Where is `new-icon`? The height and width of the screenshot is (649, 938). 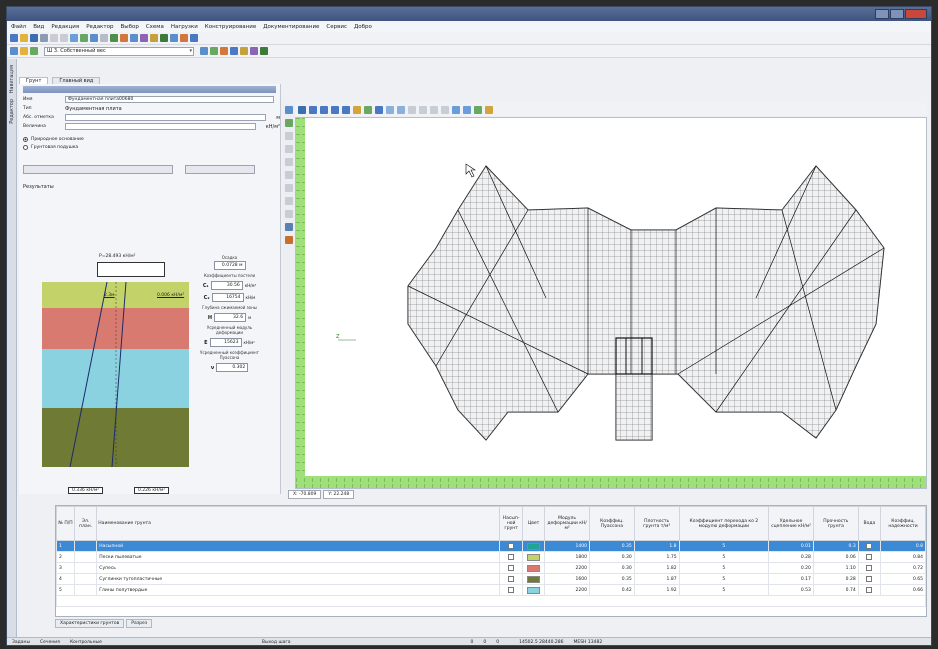 new-icon is located at coordinates (14, 38).